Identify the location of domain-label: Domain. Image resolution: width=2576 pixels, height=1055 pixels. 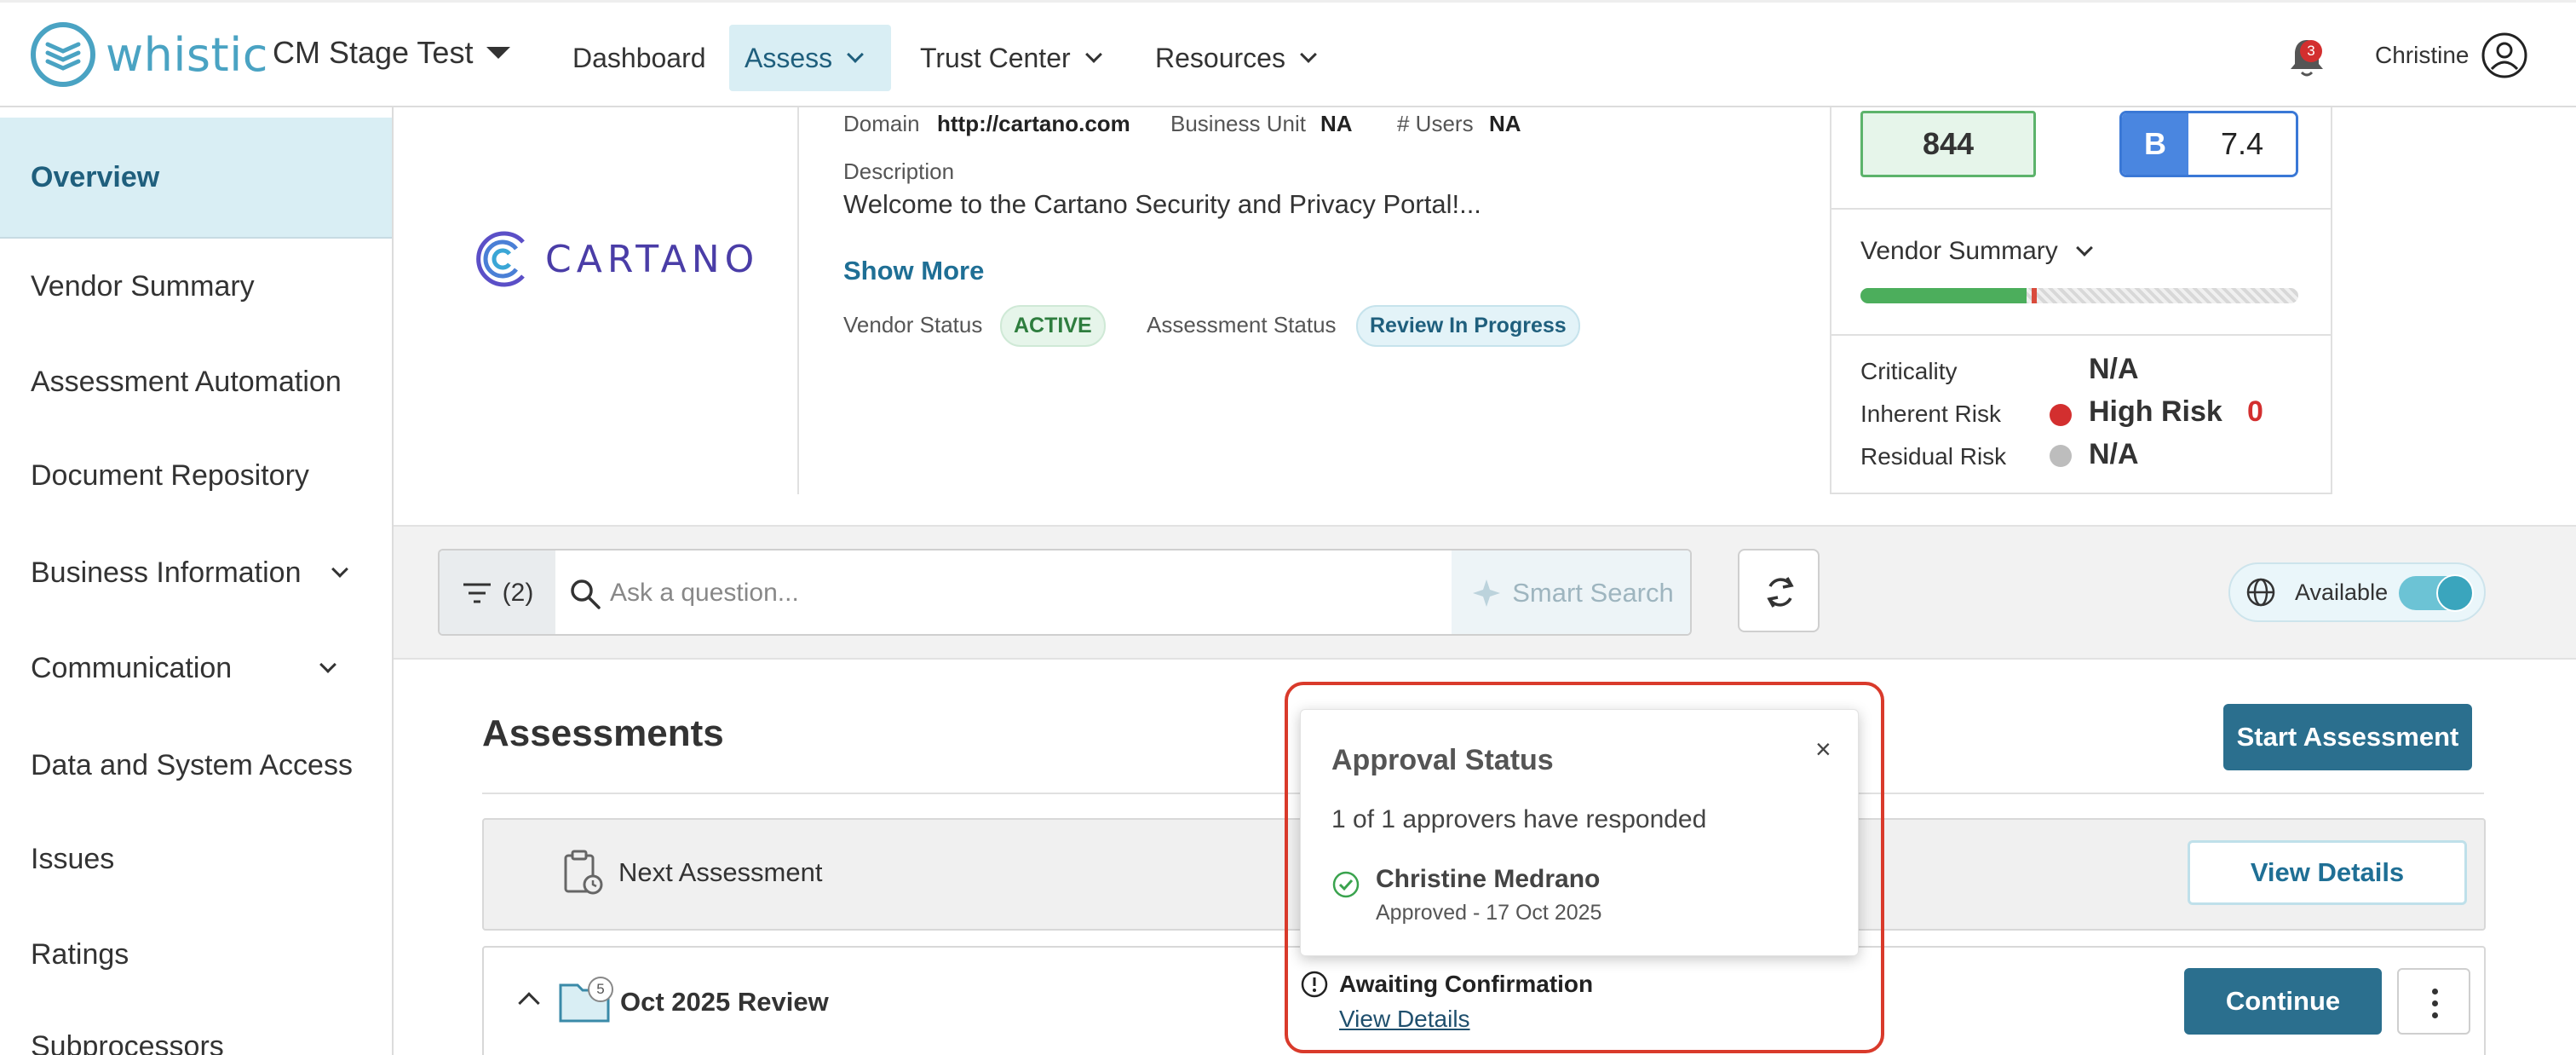
(881, 123).